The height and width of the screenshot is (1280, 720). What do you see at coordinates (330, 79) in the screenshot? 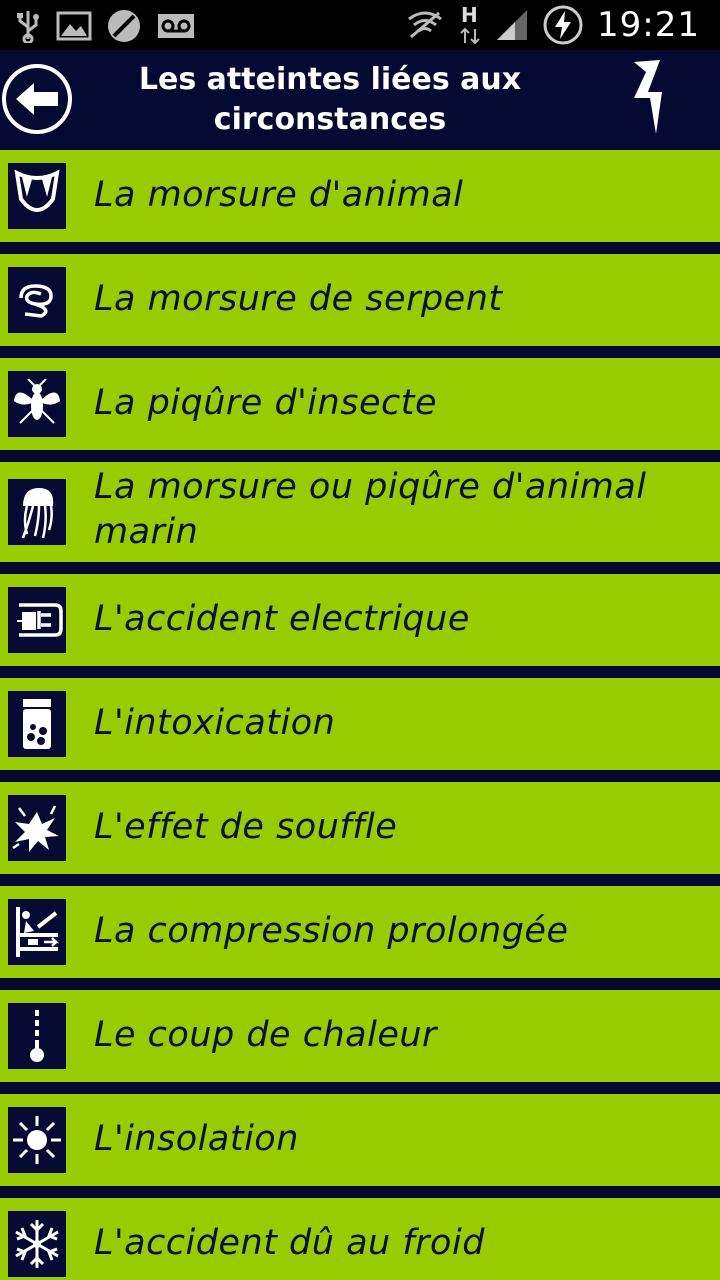
I see `title-line-1: Les atteintes liées aux` at bounding box center [330, 79].